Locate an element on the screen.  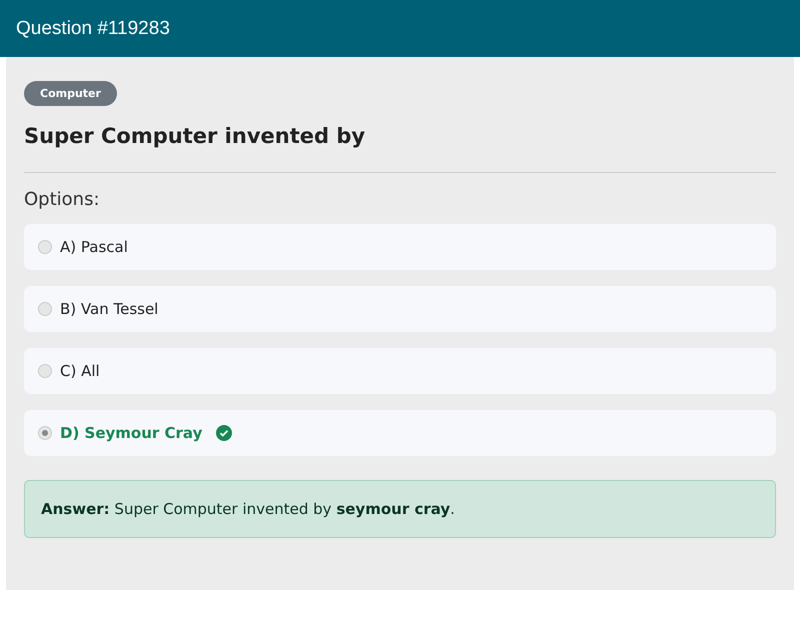
option-card: D) Seymour Cray is located at coordinates (400, 433).